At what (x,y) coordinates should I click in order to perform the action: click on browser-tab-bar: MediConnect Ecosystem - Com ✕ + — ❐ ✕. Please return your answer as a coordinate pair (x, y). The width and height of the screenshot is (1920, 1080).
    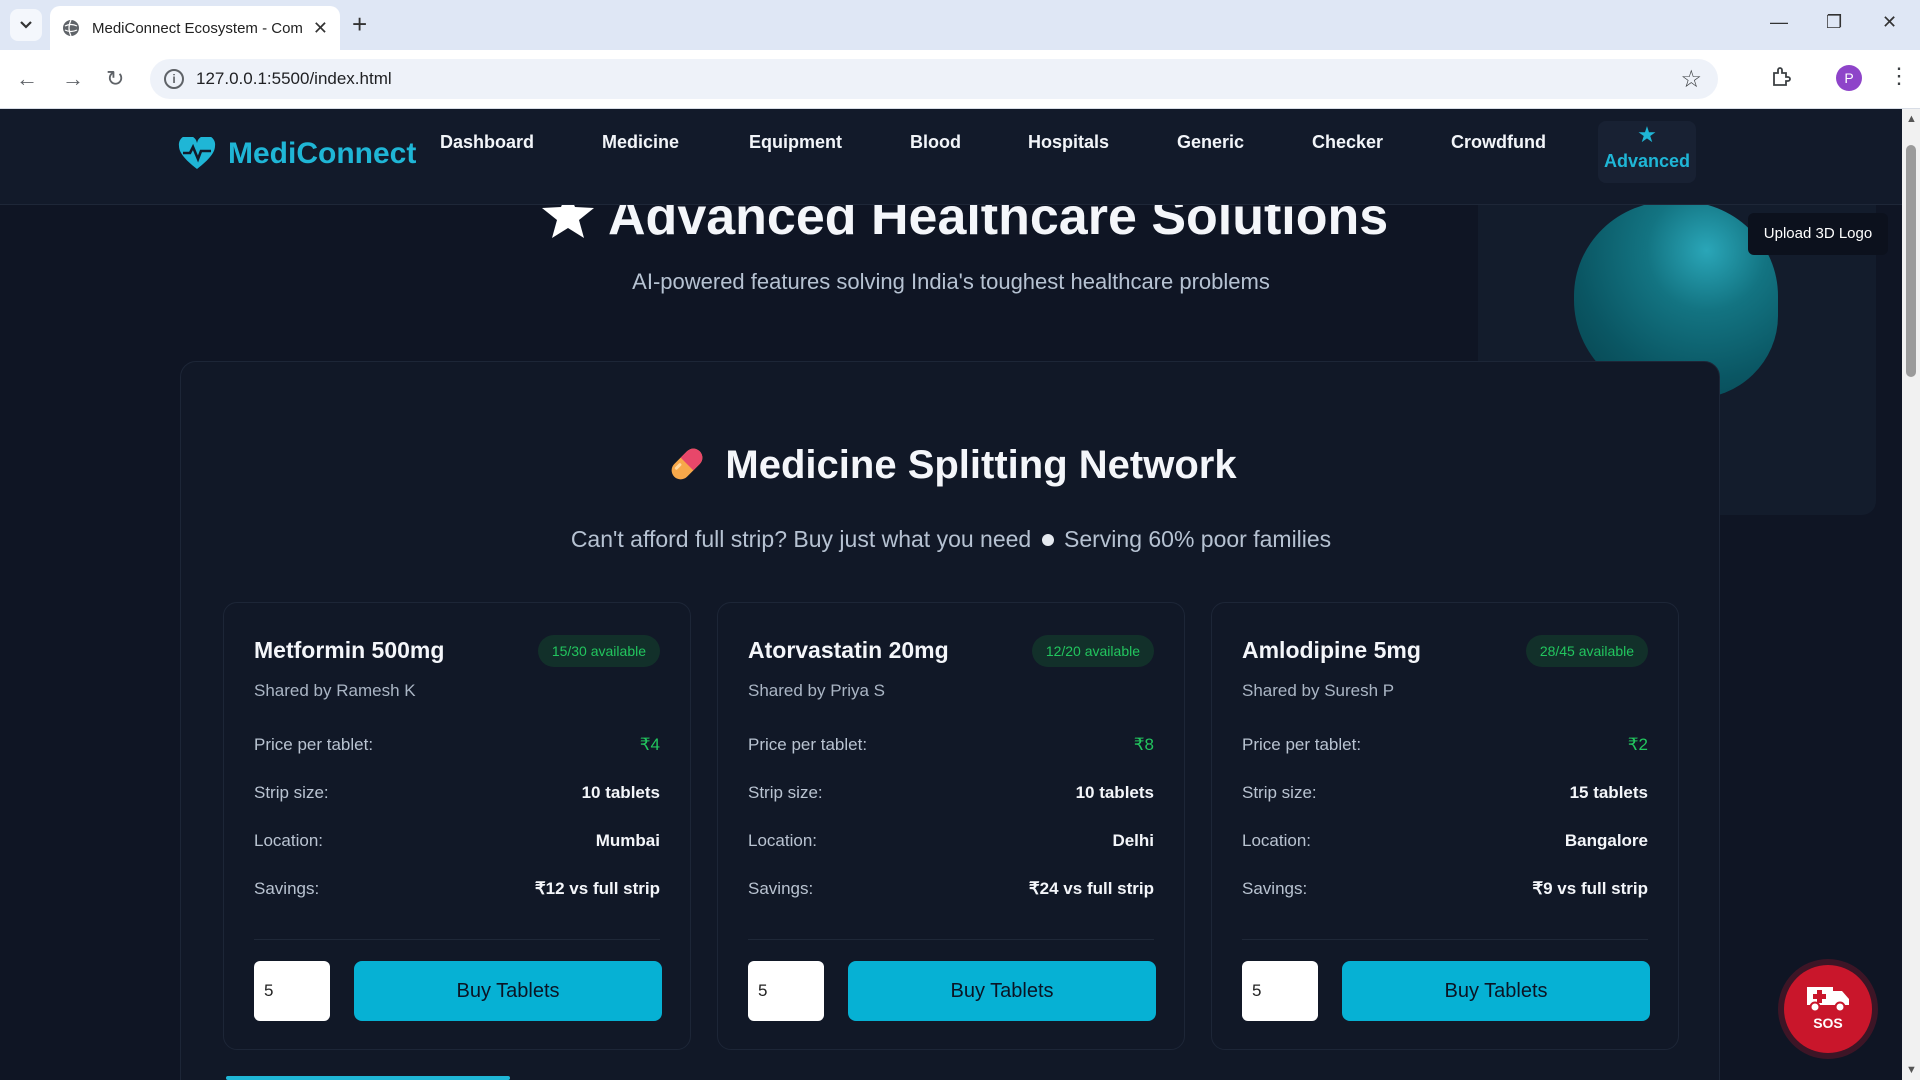
    Looking at the image, I should click on (960, 25).